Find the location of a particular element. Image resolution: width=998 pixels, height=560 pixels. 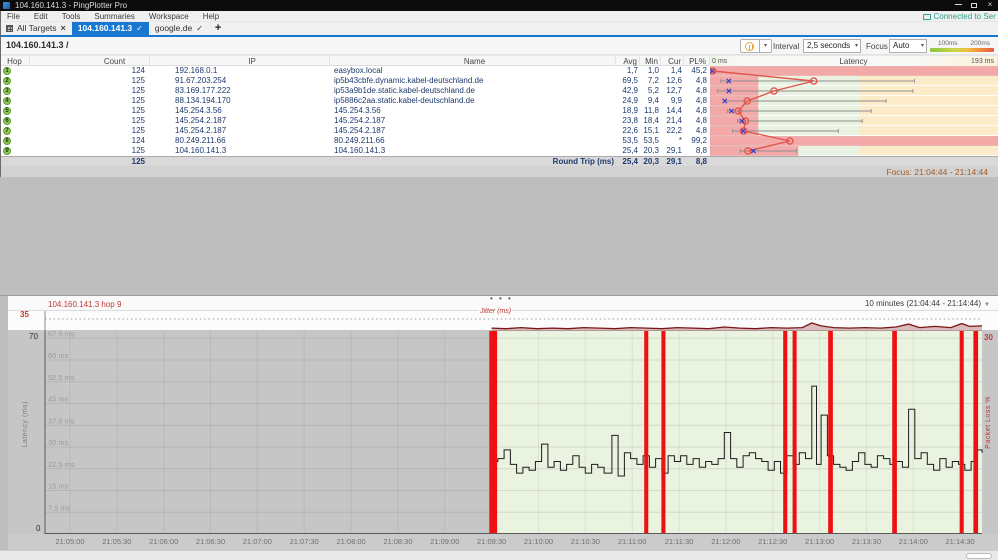

jitter-strip: Jitter (ms) is located at coordinates (503, 319).